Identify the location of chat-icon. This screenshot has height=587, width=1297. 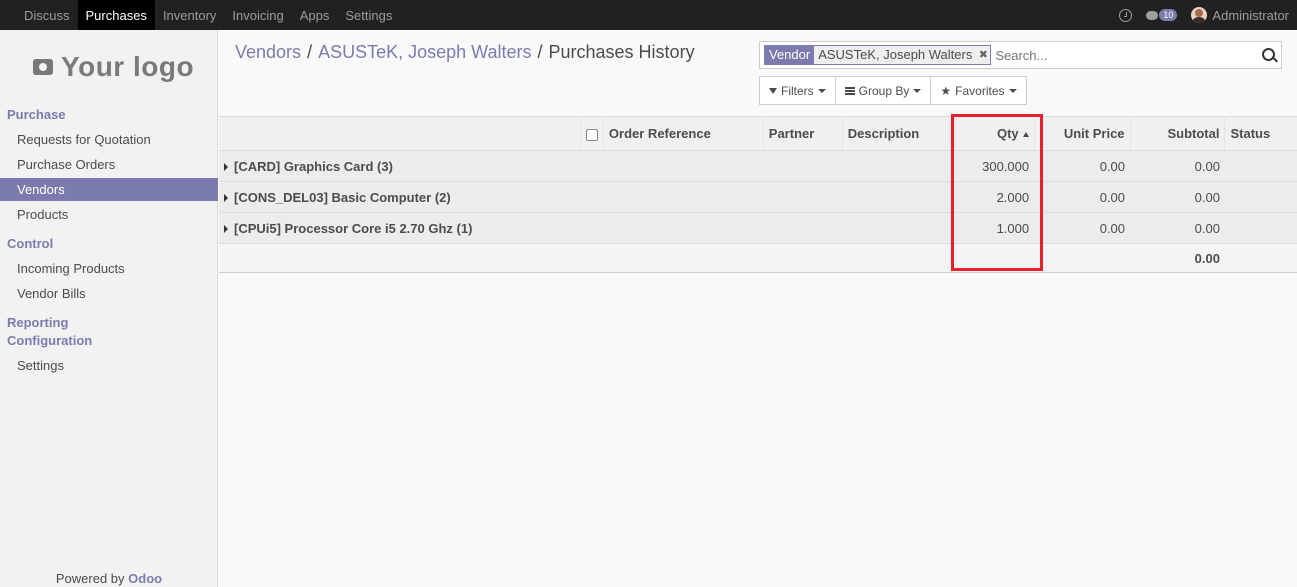
(1152, 15).